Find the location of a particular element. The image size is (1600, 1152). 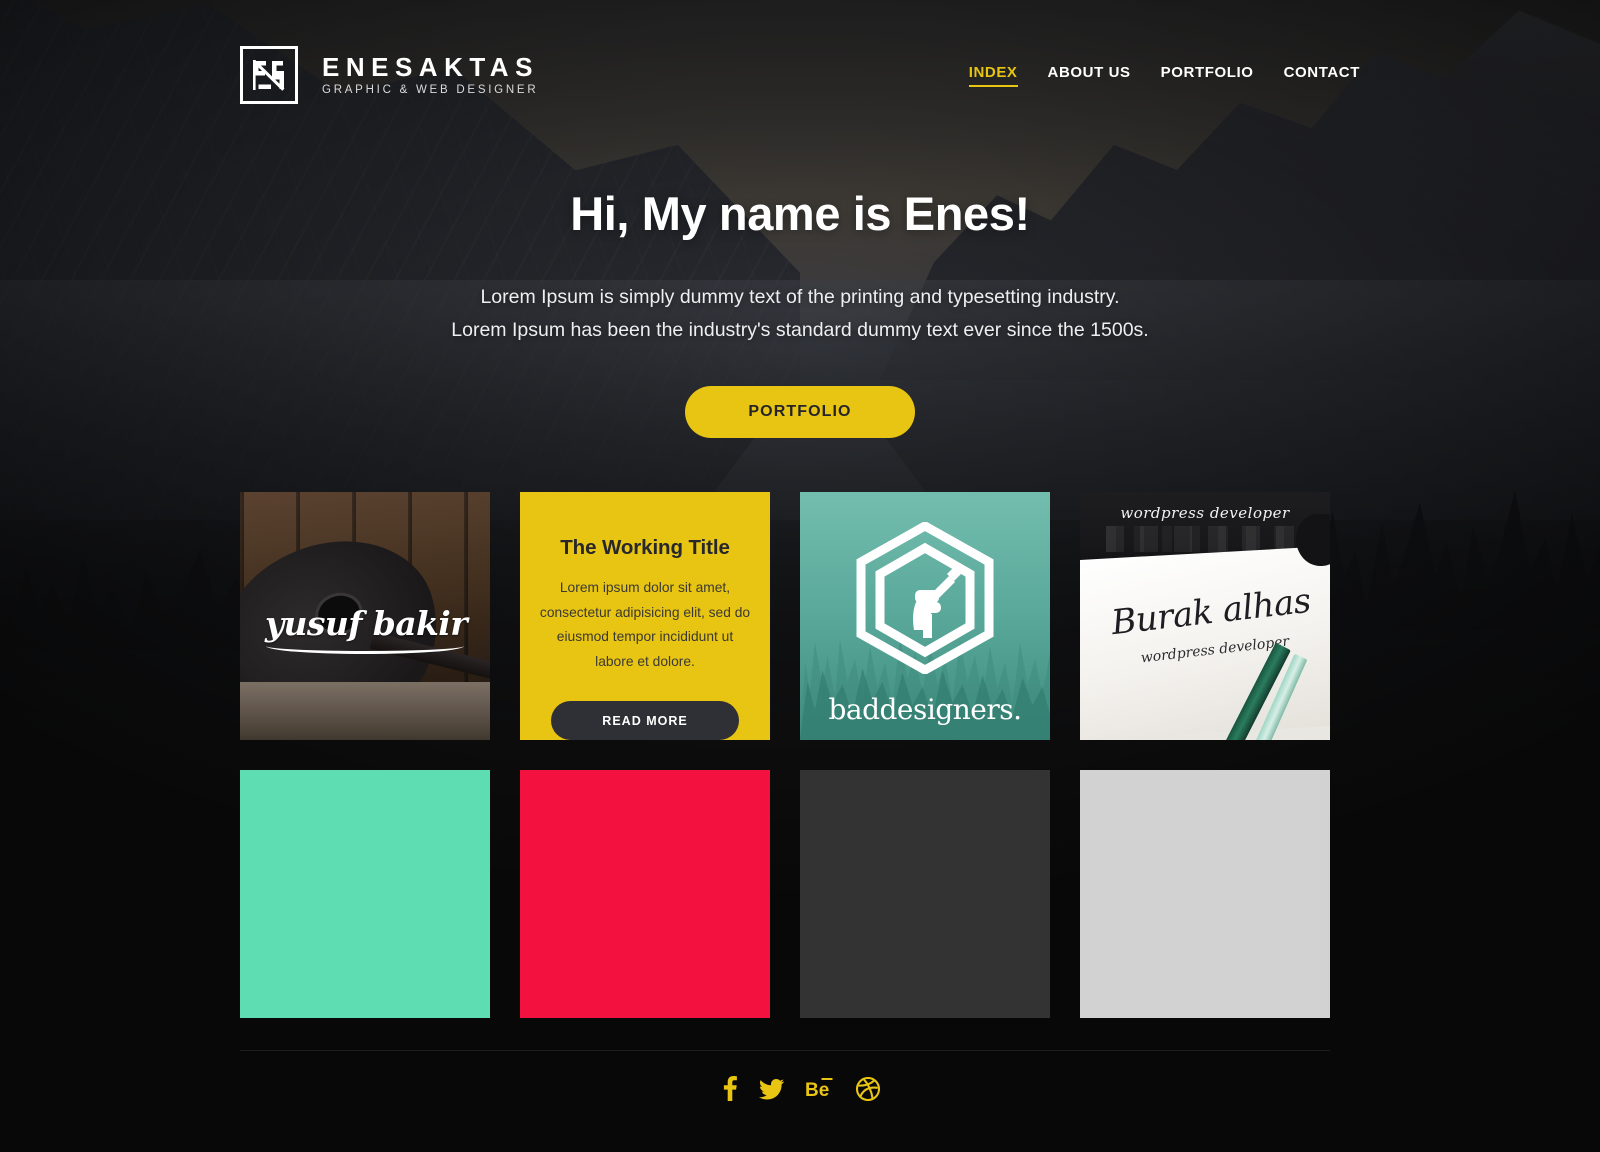

brand-text-block: ENESAKTAS GRAPHIC & WEB DESIGNER is located at coordinates (430, 74).